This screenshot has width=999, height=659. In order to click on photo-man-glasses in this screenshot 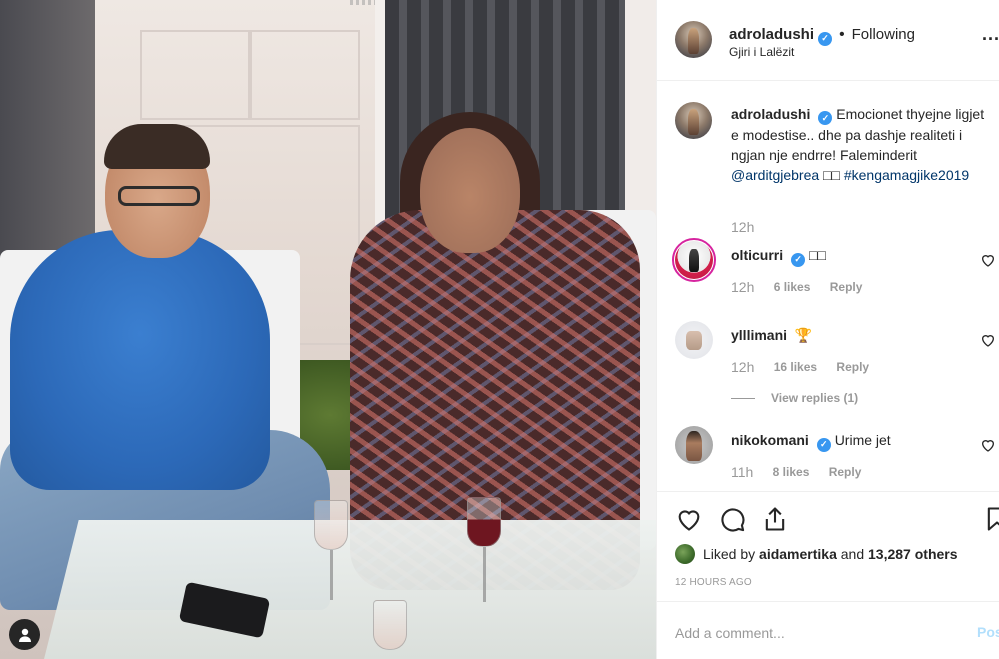, I will do `click(159, 196)`.